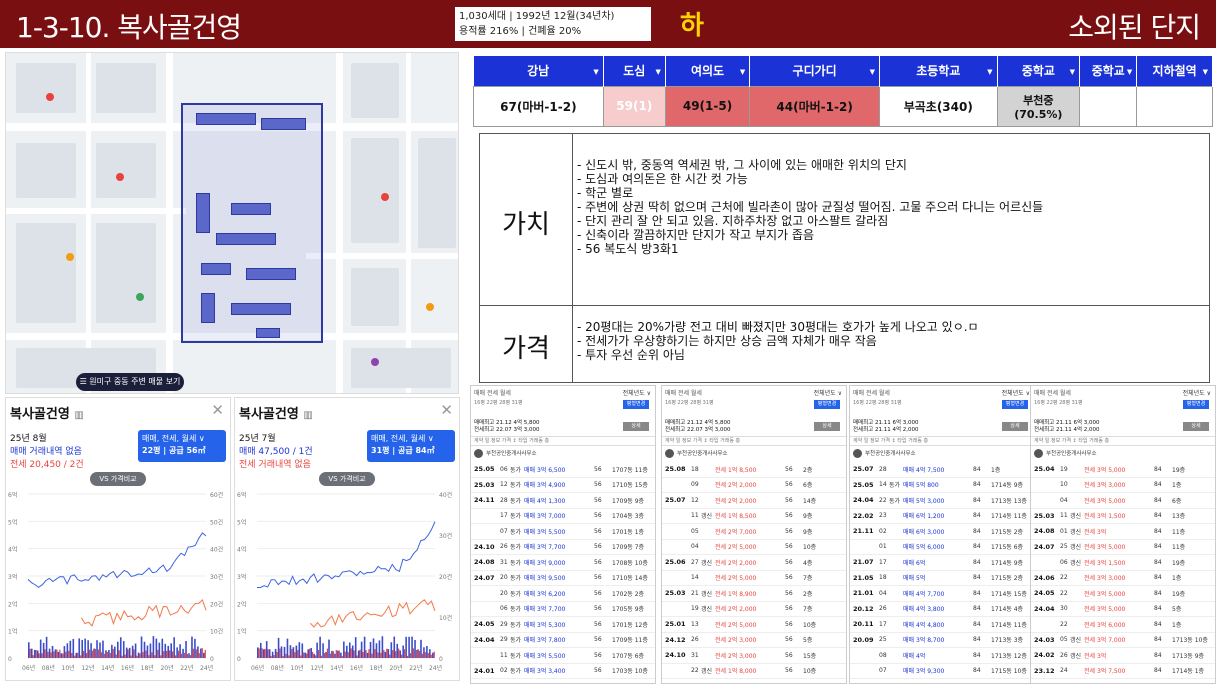 This screenshot has width=1216, height=684. Describe the element at coordinates (1123, 470) in the screenshot. I see `table-row: 25.04 19 전세 3억 5,000 84 19층` at that location.